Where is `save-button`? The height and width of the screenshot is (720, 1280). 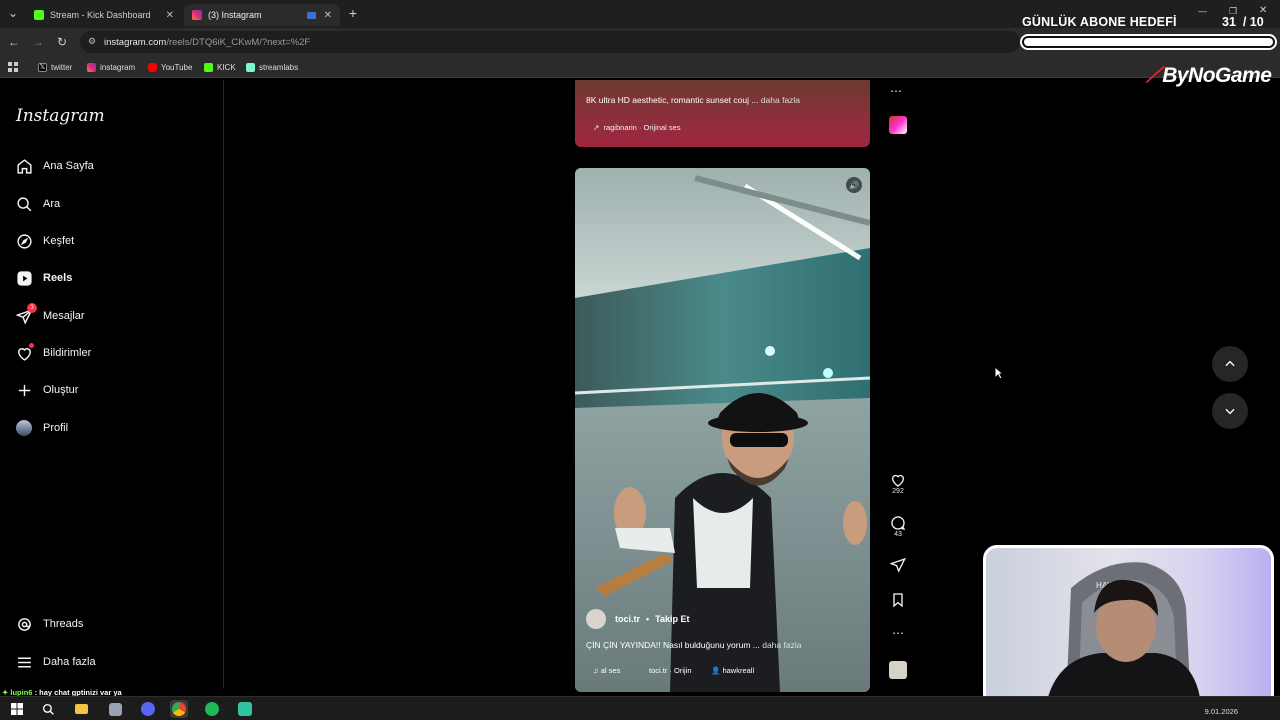
save-button is located at coordinates (898, 600).